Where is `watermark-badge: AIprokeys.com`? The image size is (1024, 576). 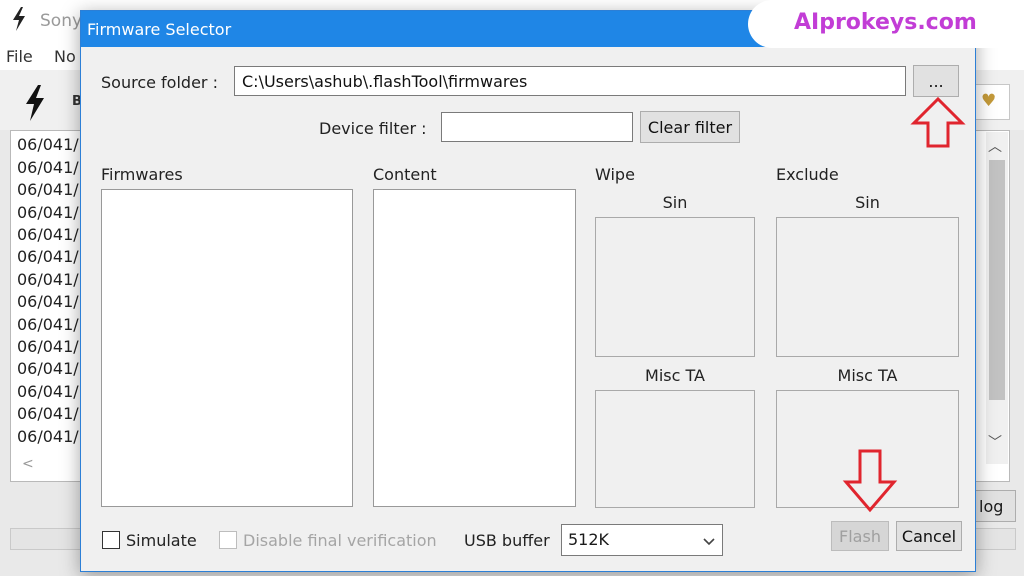 watermark-badge: AIprokeys.com is located at coordinates (886, 24).